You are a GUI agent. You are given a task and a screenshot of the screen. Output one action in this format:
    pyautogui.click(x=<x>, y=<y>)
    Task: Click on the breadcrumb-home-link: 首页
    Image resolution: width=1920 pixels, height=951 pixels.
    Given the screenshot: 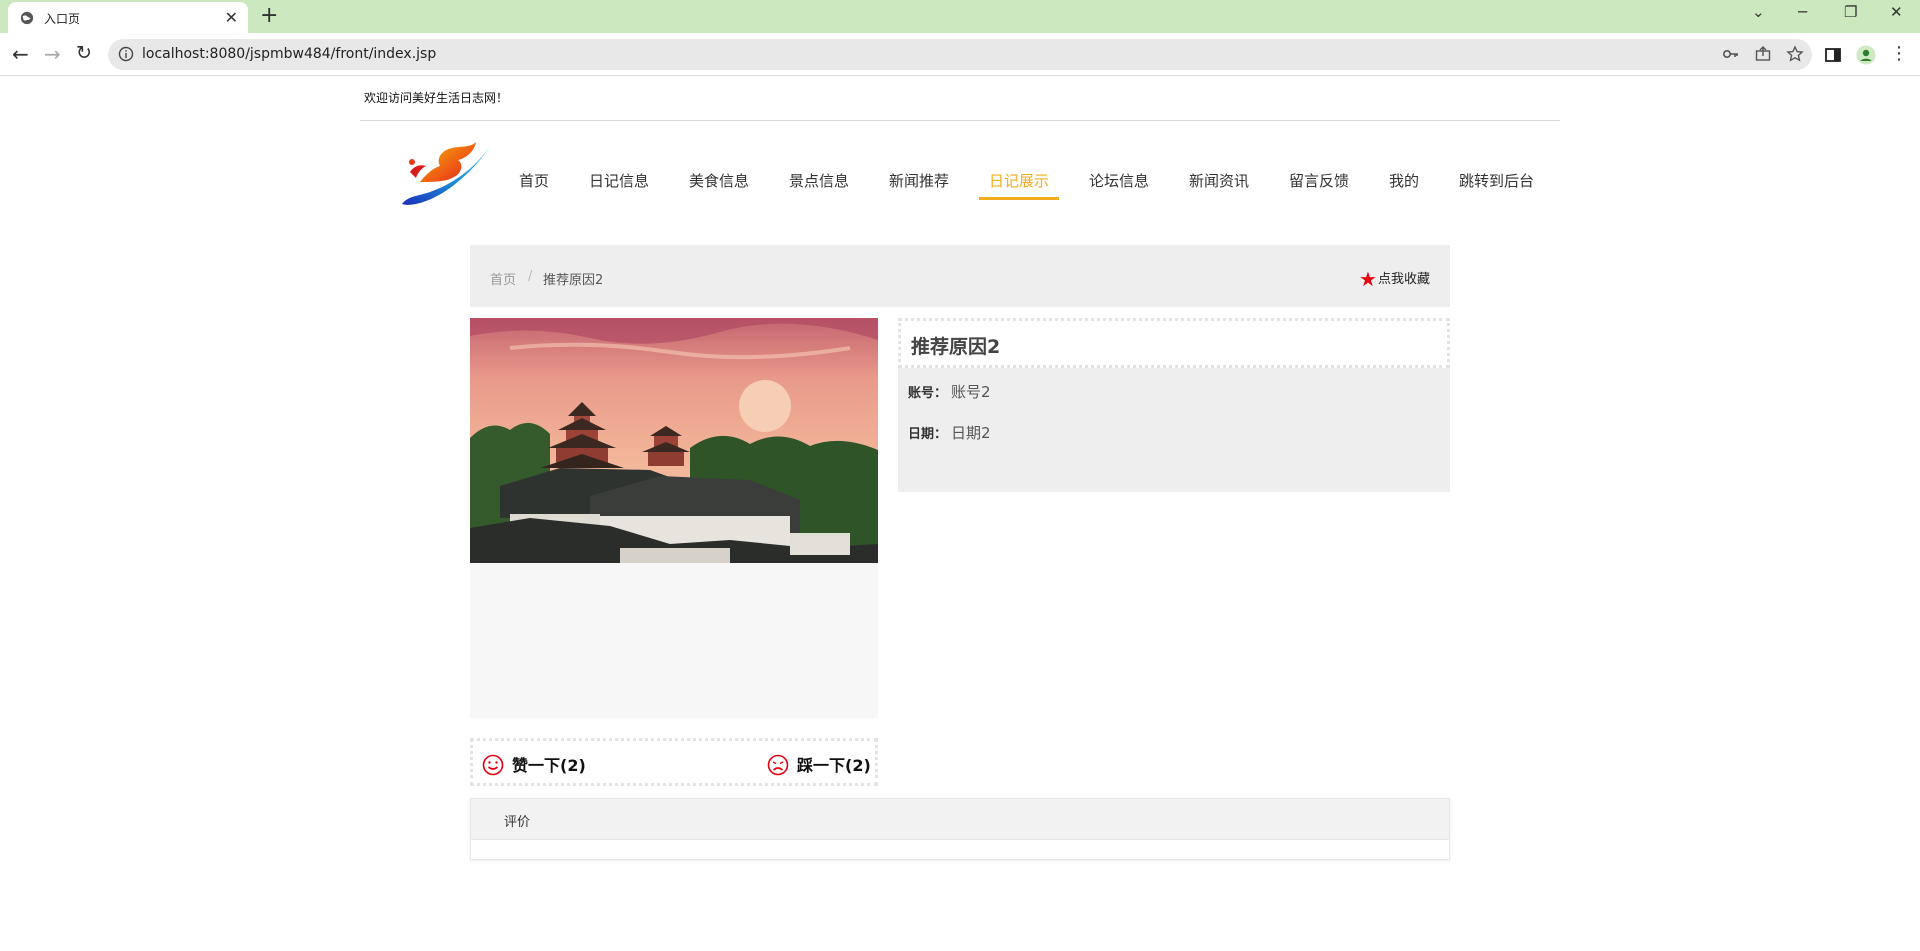 What is the action you would take?
    pyautogui.click(x=503, y=278)
    